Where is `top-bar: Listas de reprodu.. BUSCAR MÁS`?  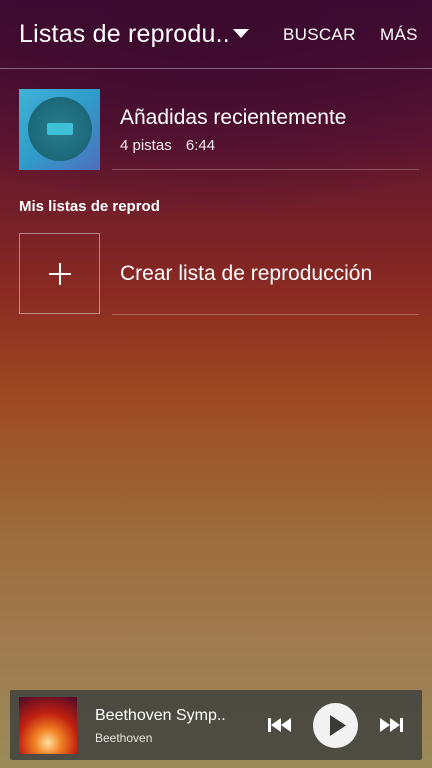
top-bar: Listas de reprodu.. BUSCAR MÁS is located at coordinates (216, 34).